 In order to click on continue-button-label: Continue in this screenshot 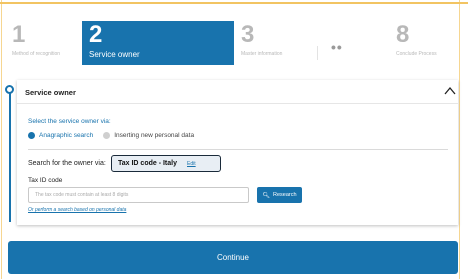, I will do `click(233, 257)`.